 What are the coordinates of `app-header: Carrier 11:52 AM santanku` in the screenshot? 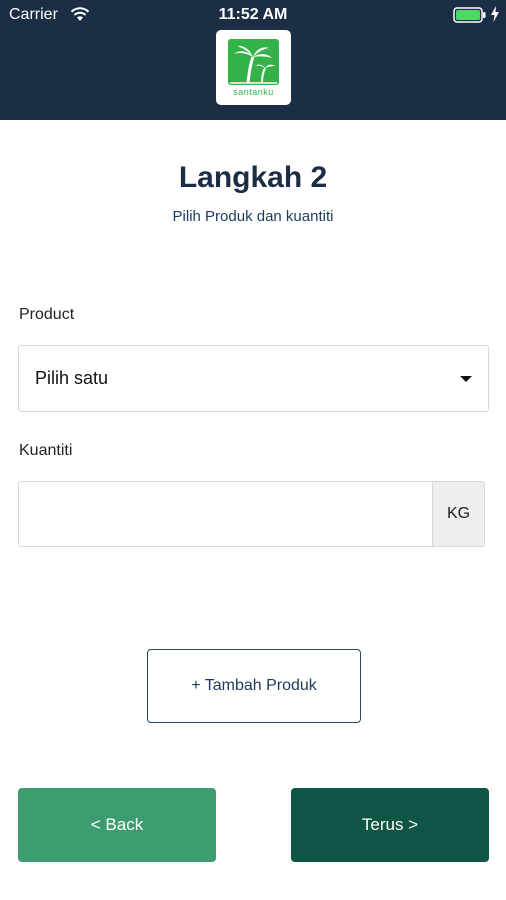 It's located at (253, 60).